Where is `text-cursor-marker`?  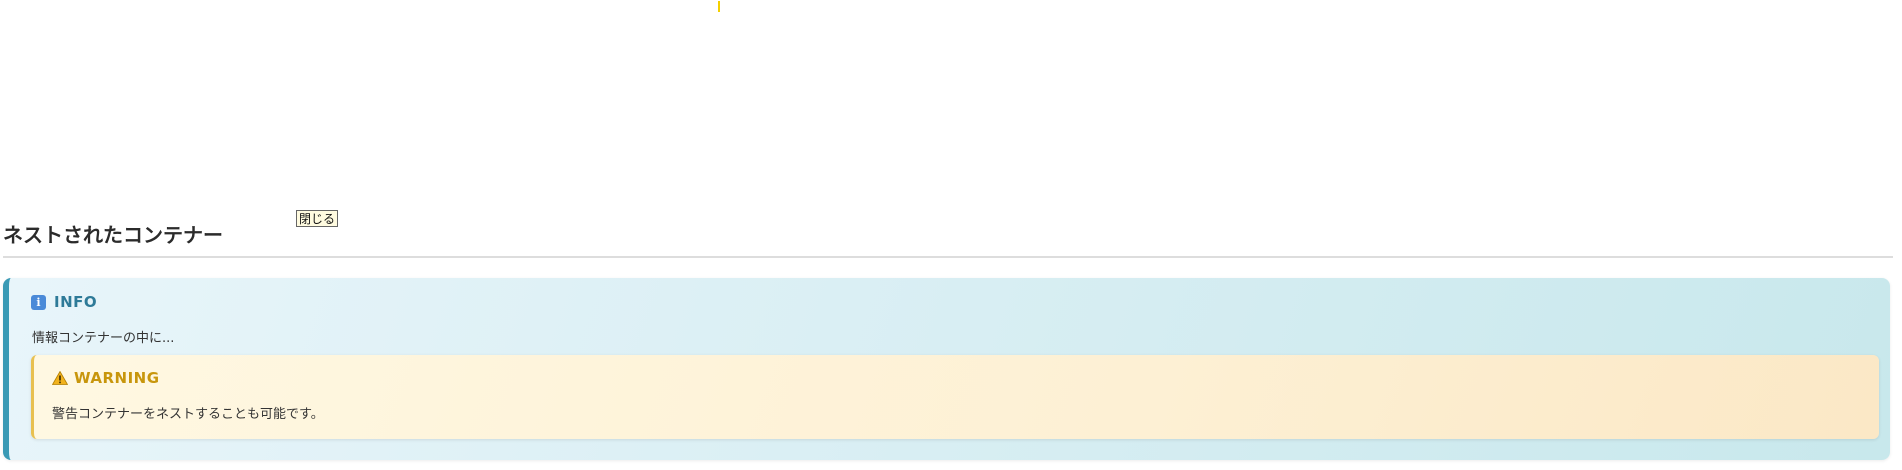
text-cursor-marker is located at coordinates (719, 6).